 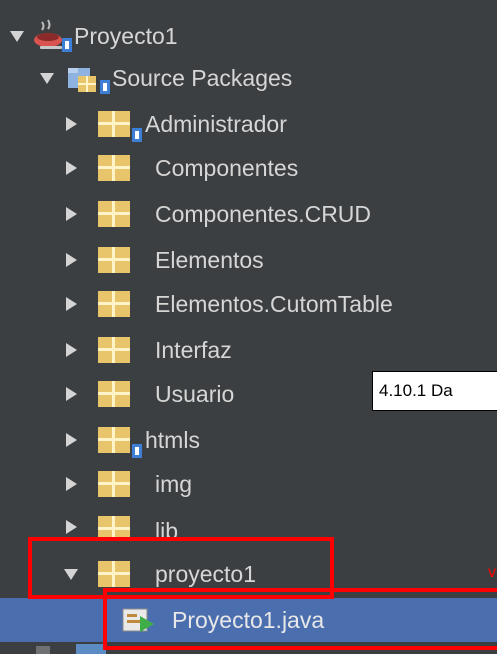 I want to click on partial-node-icon, so click(x=43, y=650).